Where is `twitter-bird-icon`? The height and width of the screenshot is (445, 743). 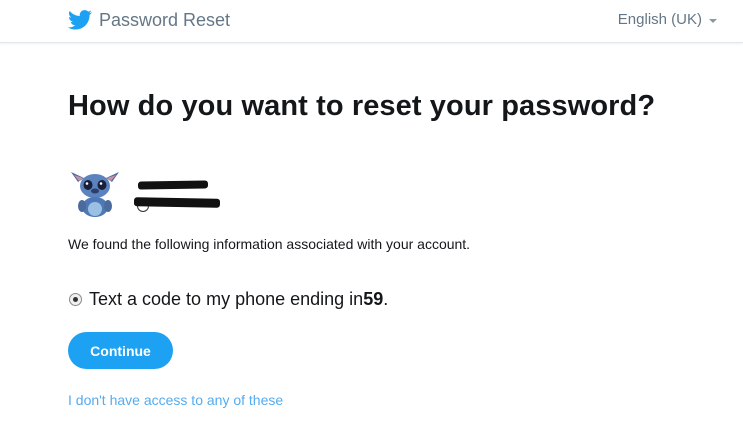
twitter-bird-icon is located at coordinates (80, 20).